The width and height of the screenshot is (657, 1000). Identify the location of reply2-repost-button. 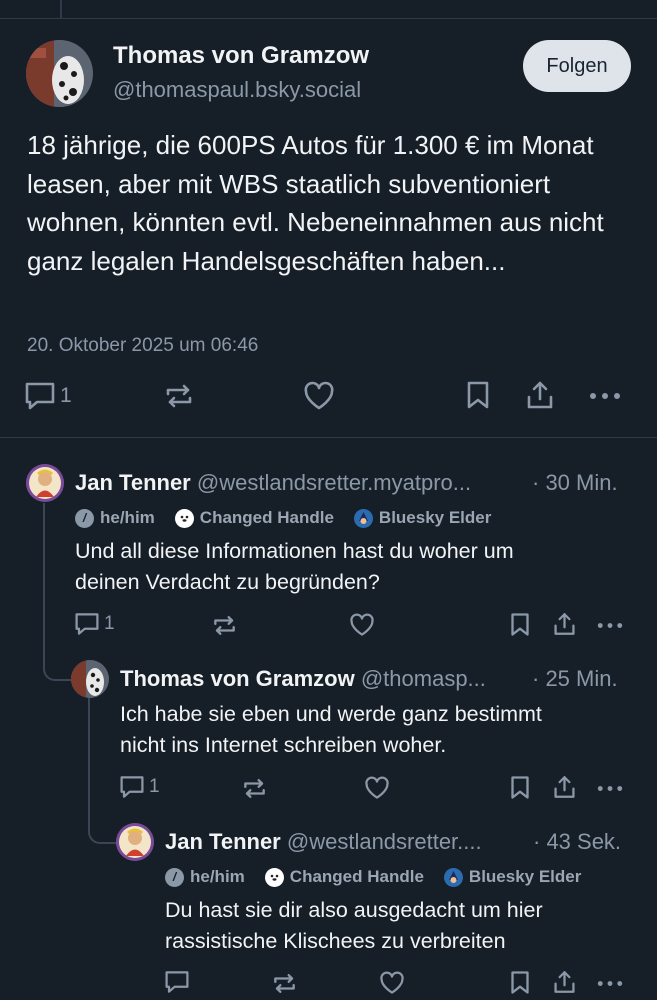
(254, 788).